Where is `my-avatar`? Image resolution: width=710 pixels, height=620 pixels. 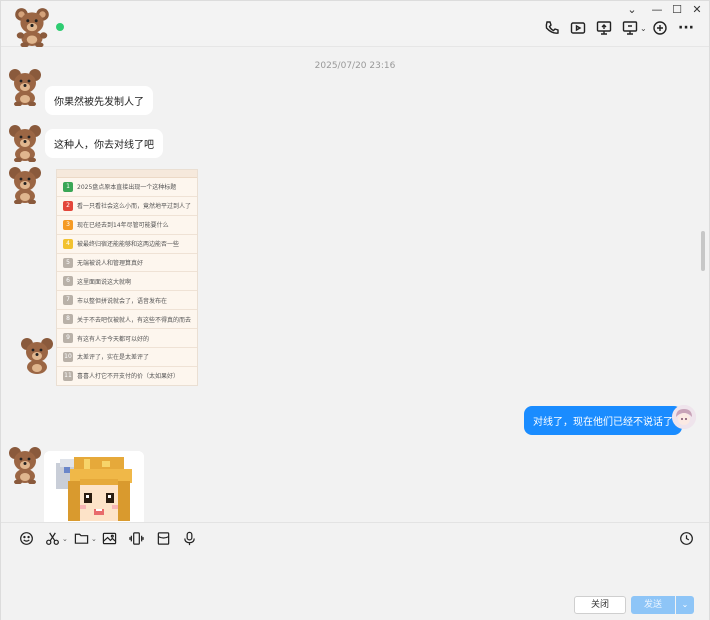
my-avatar is located at coordinates (684, 417).